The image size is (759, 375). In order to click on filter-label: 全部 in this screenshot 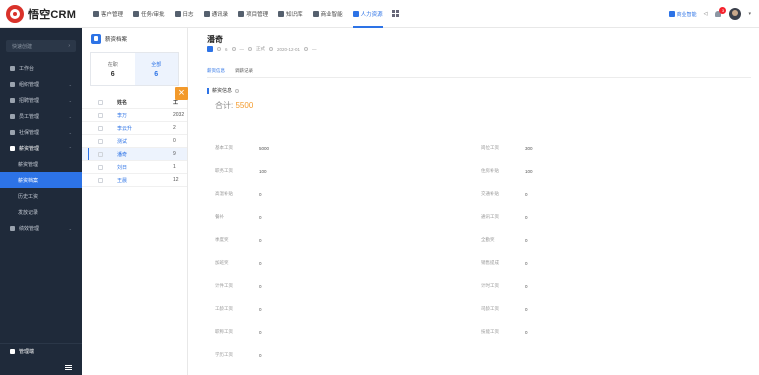, I will do `click(156, 64)`.